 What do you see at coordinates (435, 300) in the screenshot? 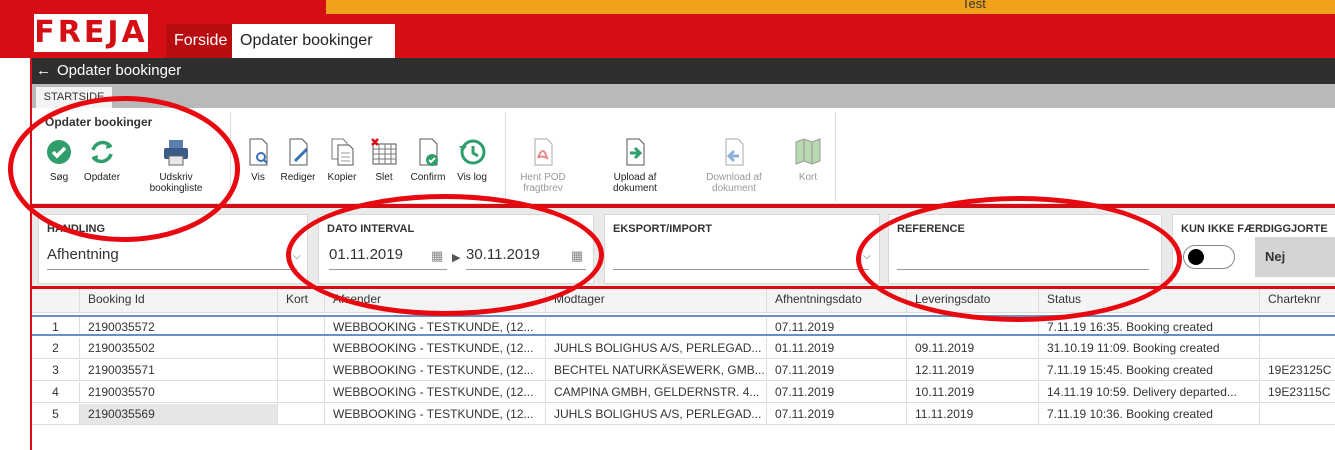
I see `column-header-afsender: Afsender` at bounding box center [435, 300].